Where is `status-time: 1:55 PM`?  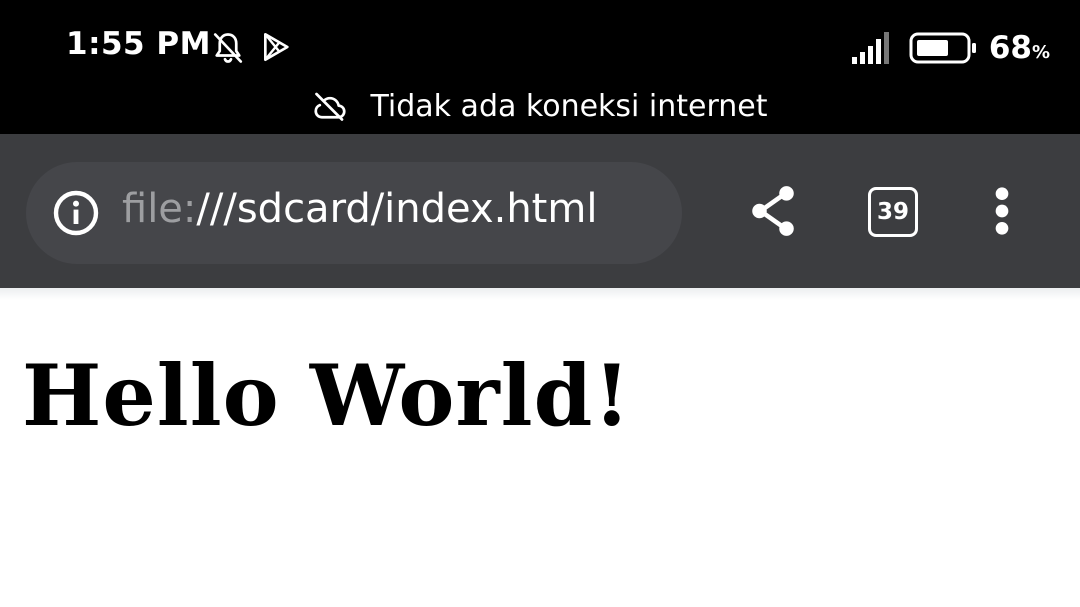
status-time: 1:55 PM is located at coordinates (138, 44).